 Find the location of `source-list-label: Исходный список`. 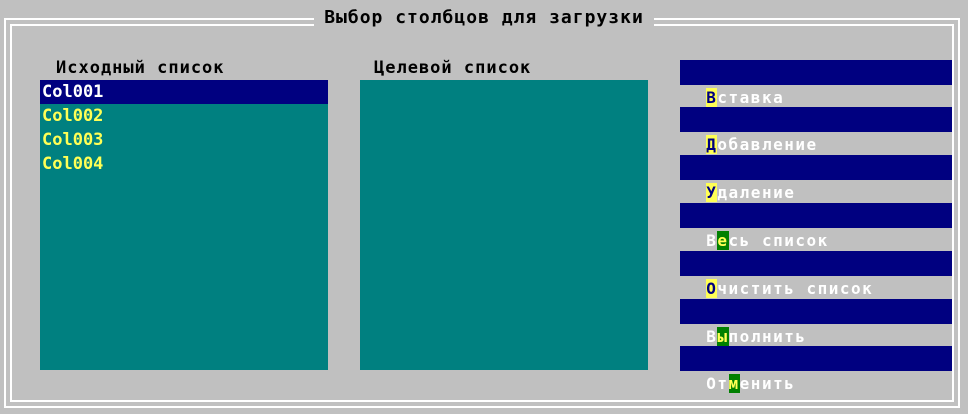

source-list-label: Исходный список is located at coordinates (140, 68).